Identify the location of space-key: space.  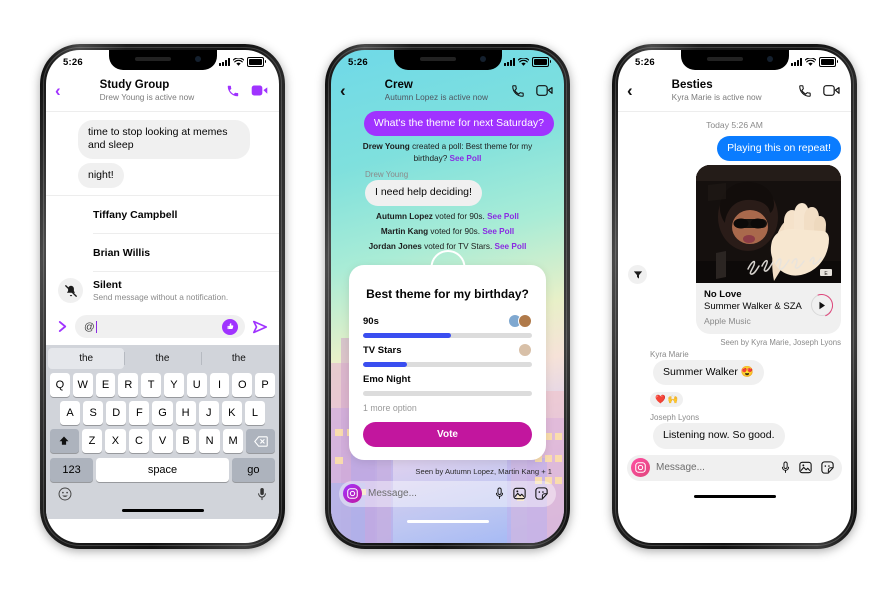
(162, 470).